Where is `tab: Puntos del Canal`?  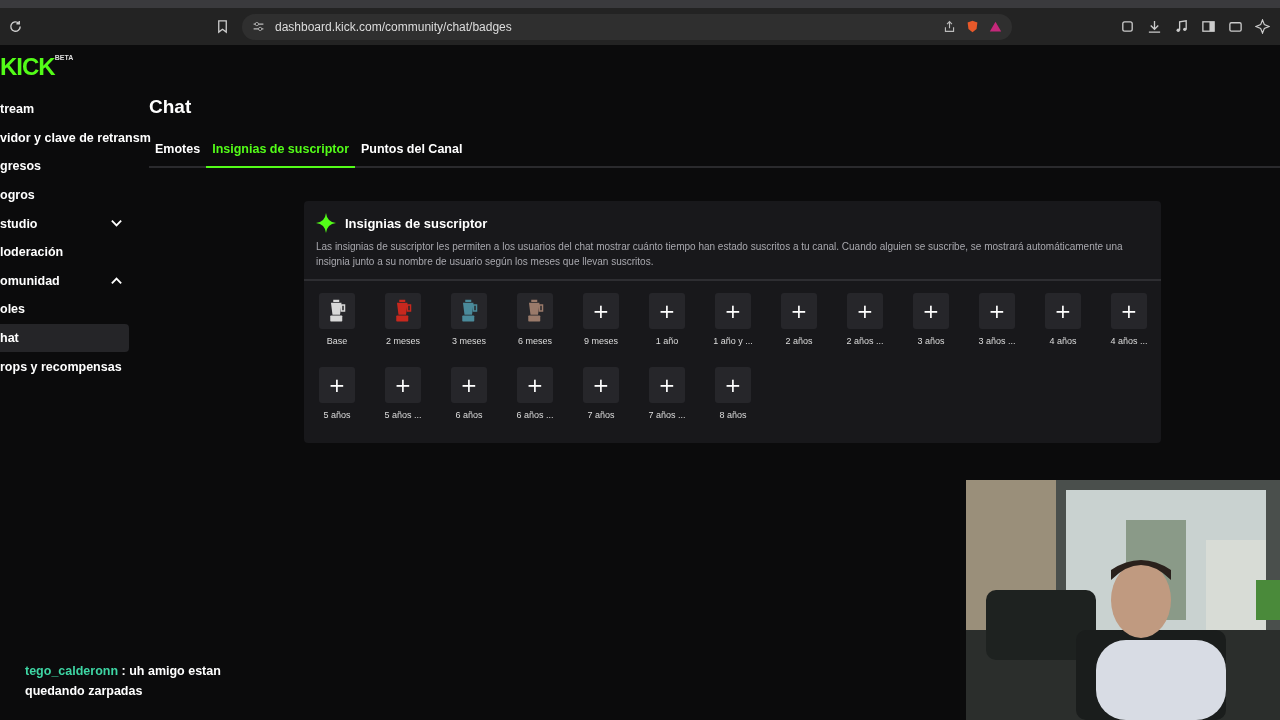
tab: Puntos del Canal is located at coordinates (412, 152).